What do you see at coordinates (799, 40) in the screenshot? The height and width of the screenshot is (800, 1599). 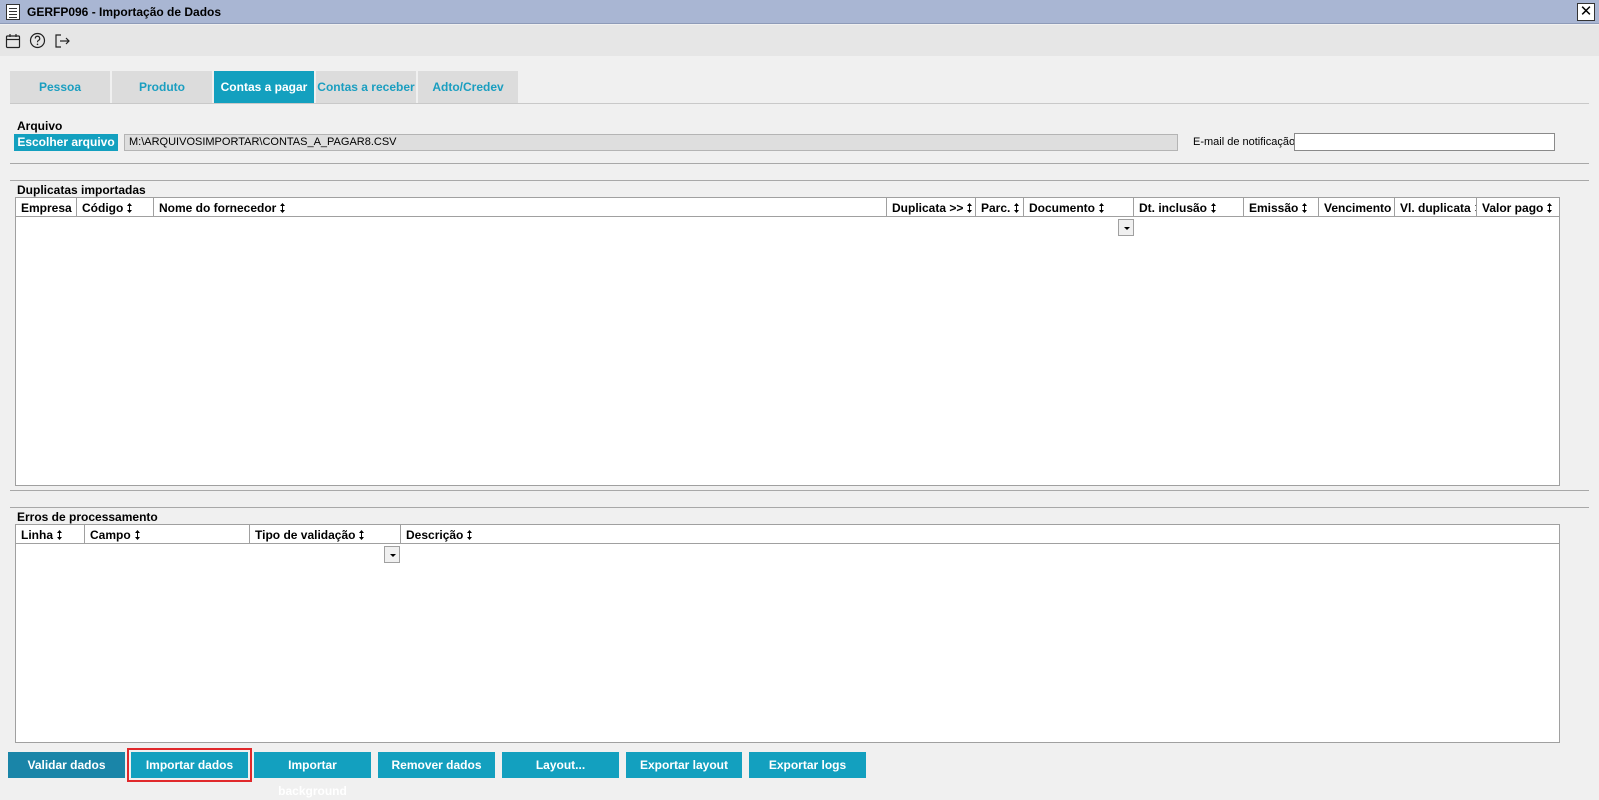 I see `toolbar` at bounding box center [799, 40].